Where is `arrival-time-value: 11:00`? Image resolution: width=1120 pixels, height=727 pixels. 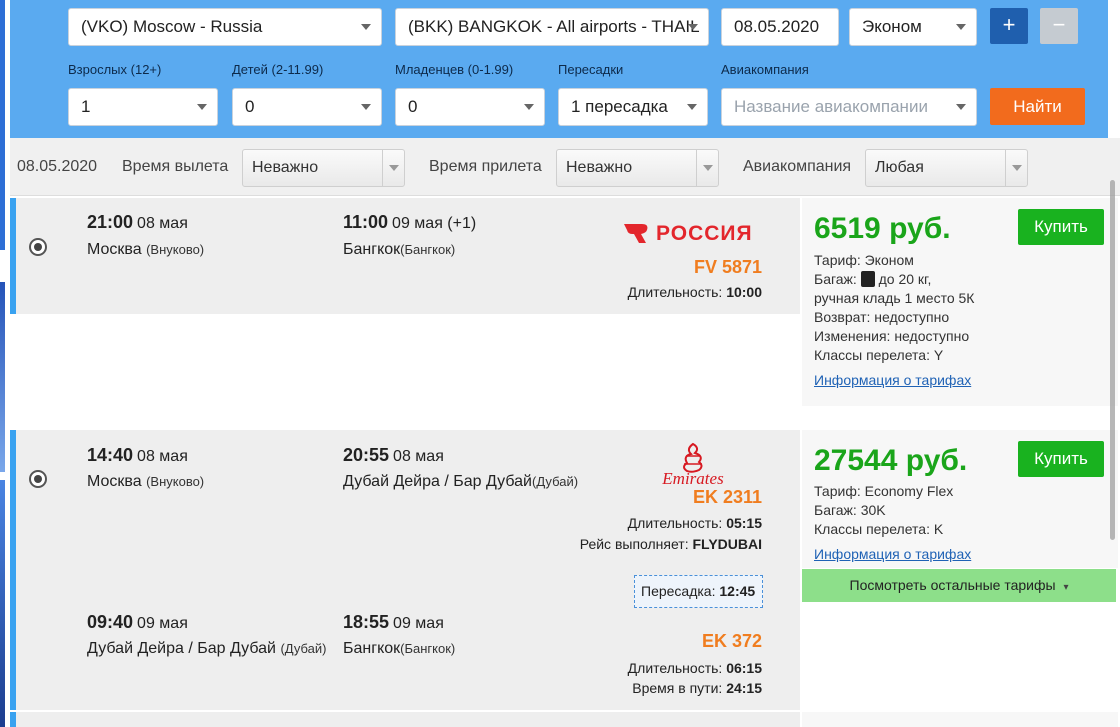
arrival-time-value: 11:00 is located at coordinates (366, 222).